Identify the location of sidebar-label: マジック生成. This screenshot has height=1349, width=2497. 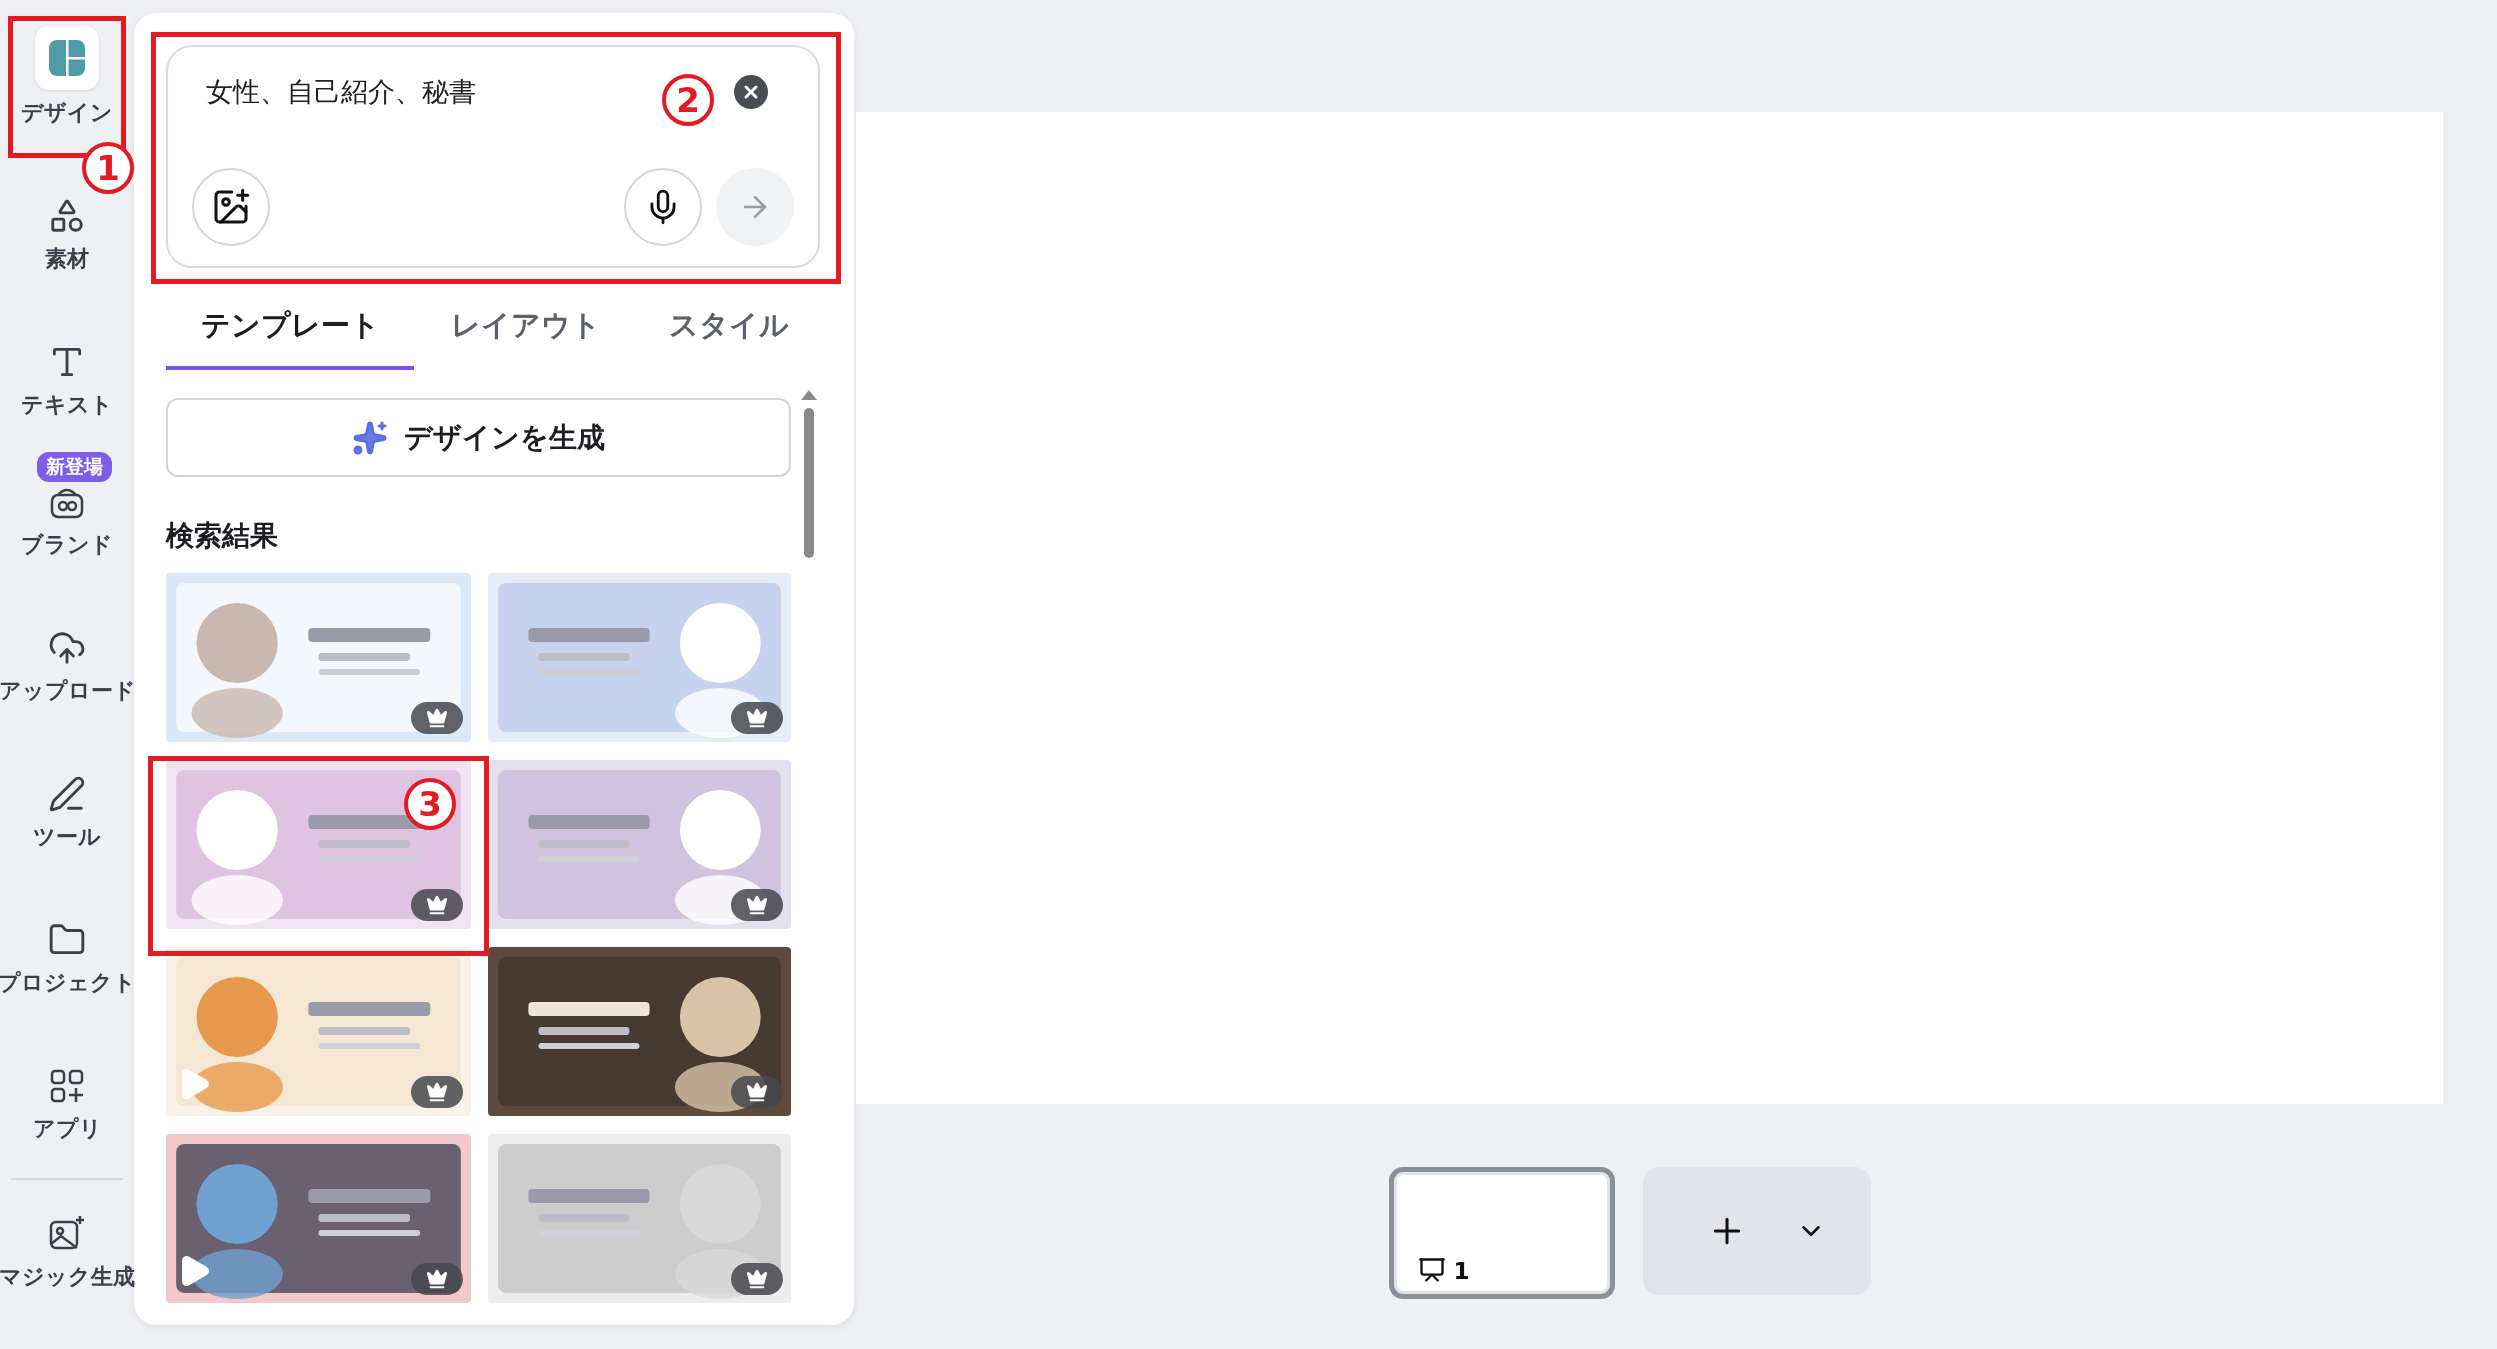
(67, 1277).